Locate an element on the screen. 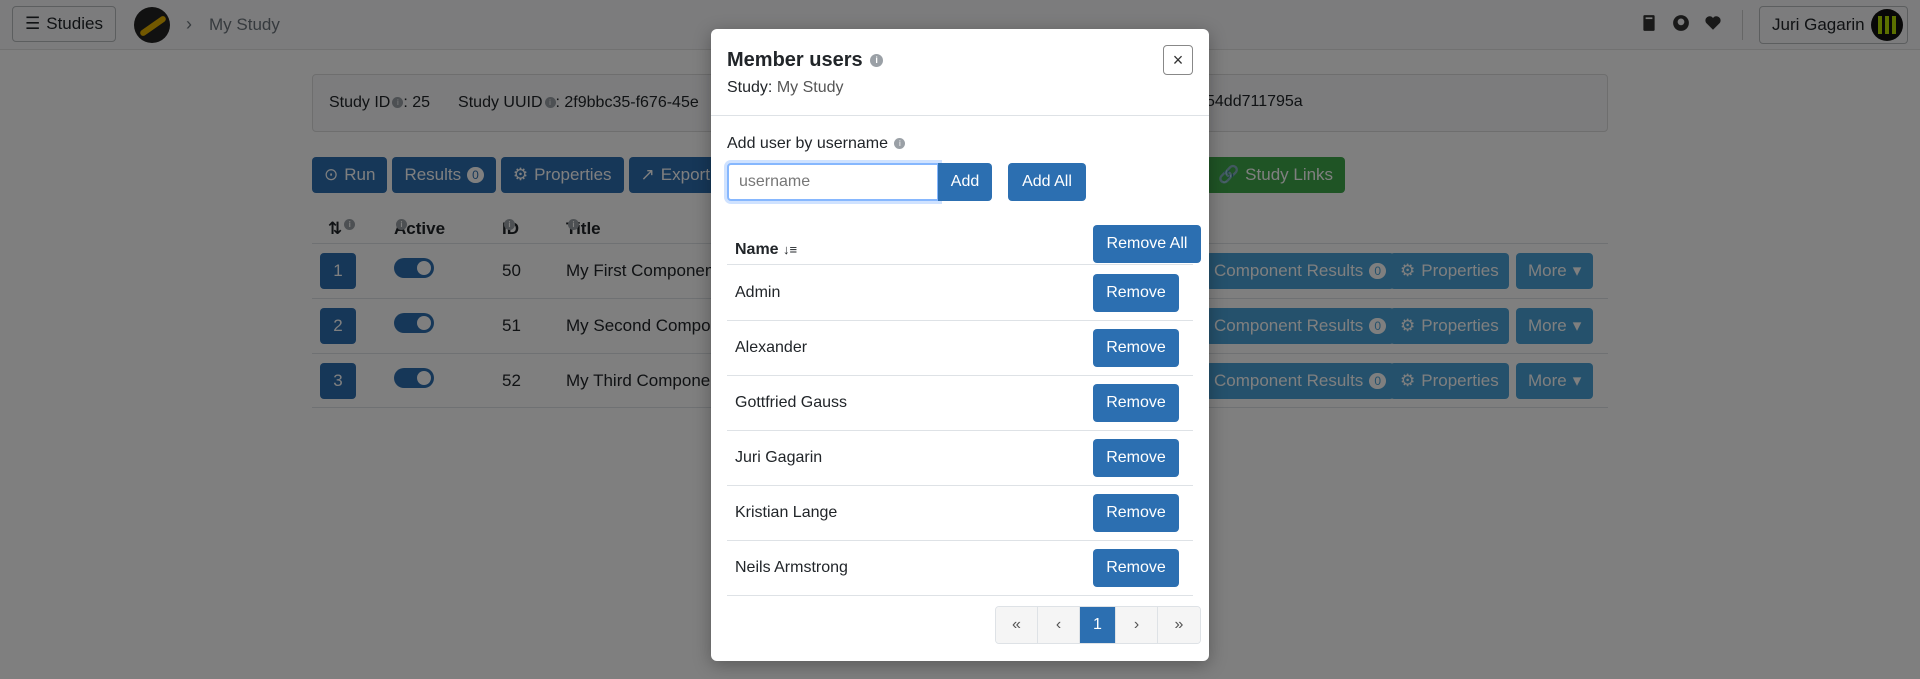 The image size is (1920, 679). previous-page-button: ‹ is located at coordinates (1059, 625).